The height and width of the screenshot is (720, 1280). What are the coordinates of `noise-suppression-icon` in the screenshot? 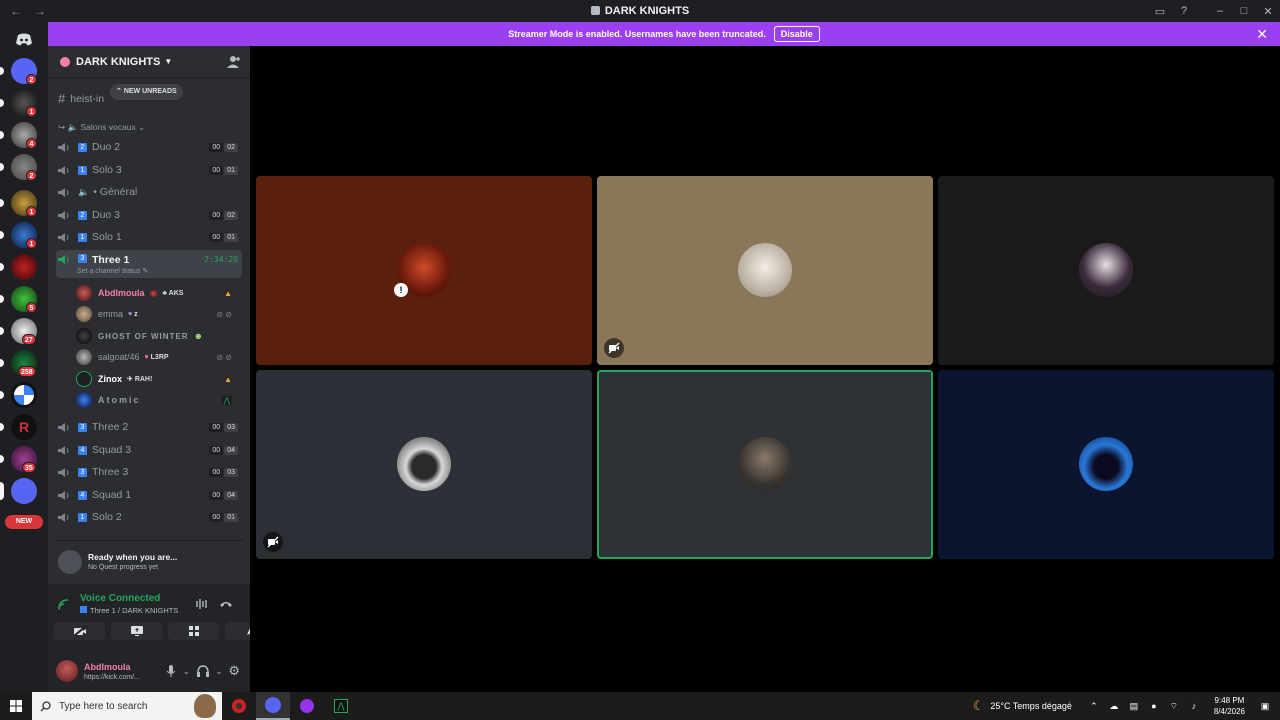 It's located at (202, 604).